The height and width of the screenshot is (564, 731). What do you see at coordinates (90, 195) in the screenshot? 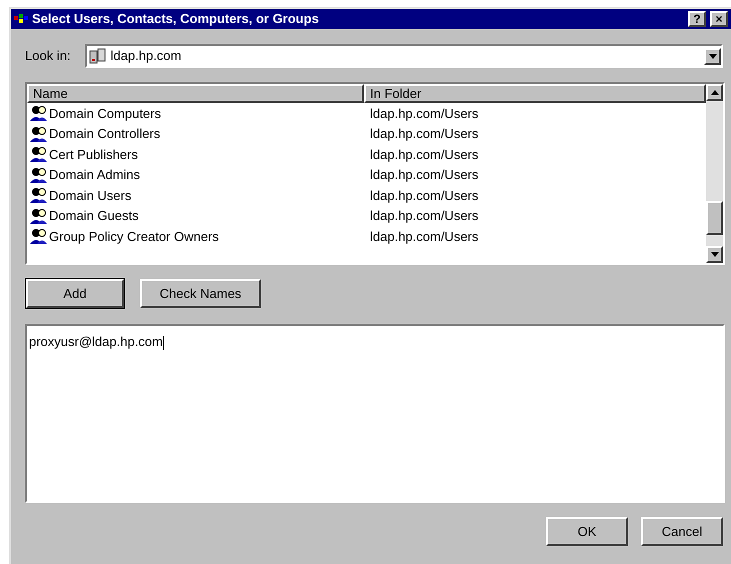
I see `table-cell-text: Domain Users` at bounding box center [90, 195].